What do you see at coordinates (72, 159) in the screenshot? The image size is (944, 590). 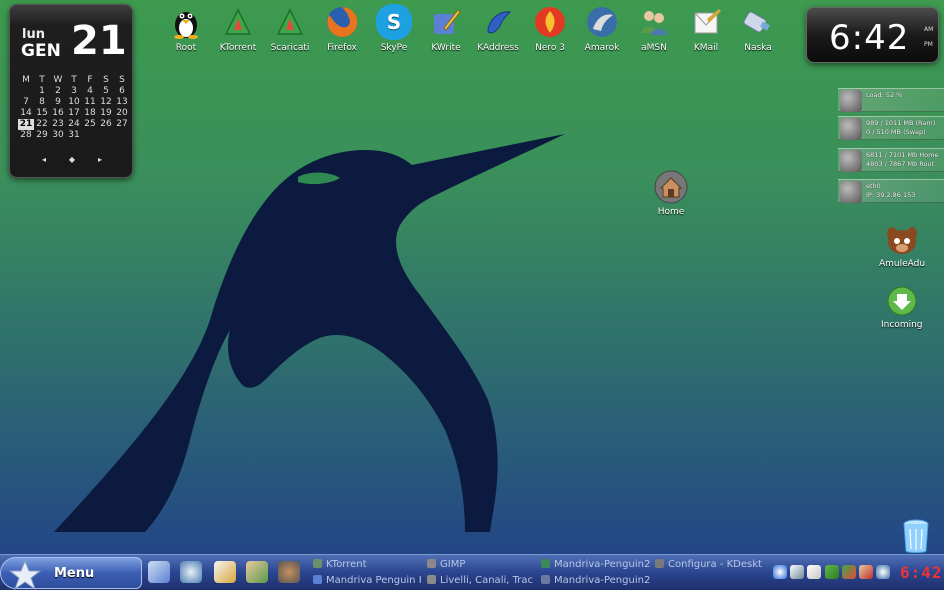 I see `calendar-today-button: ◆` at bounding box center [72, 159].